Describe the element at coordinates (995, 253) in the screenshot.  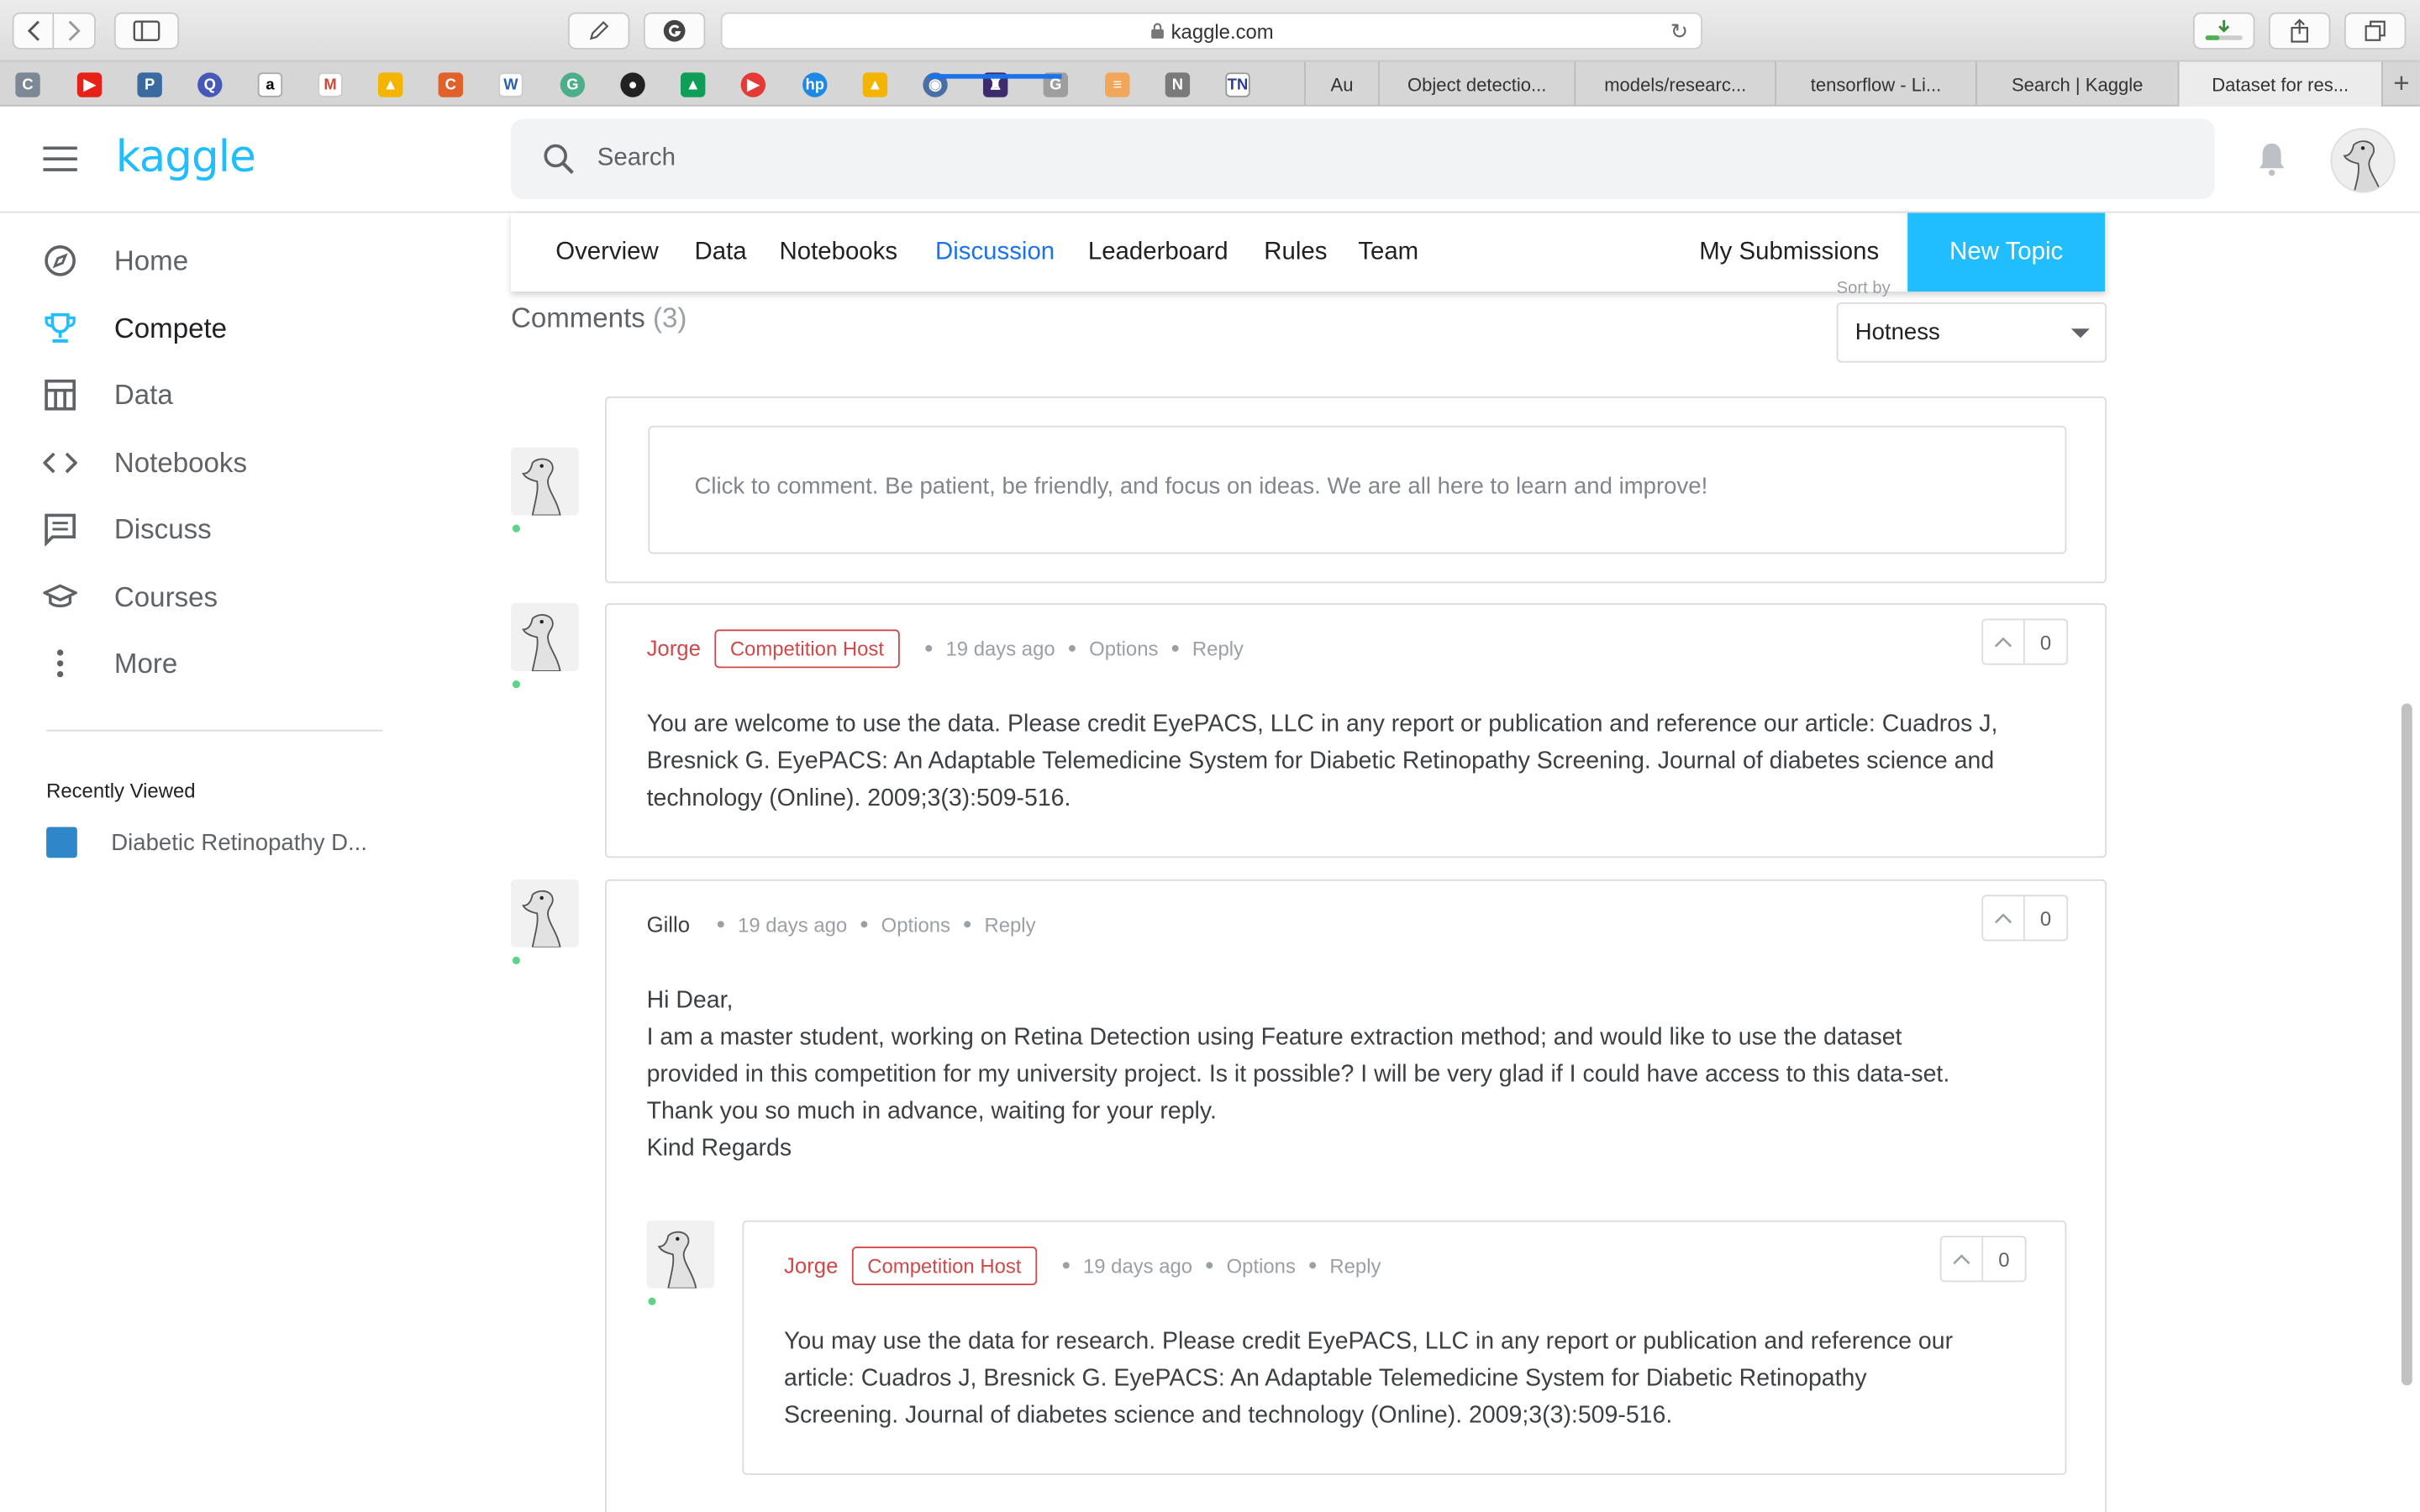
I see `tab-discussion: Discussion` at that location.